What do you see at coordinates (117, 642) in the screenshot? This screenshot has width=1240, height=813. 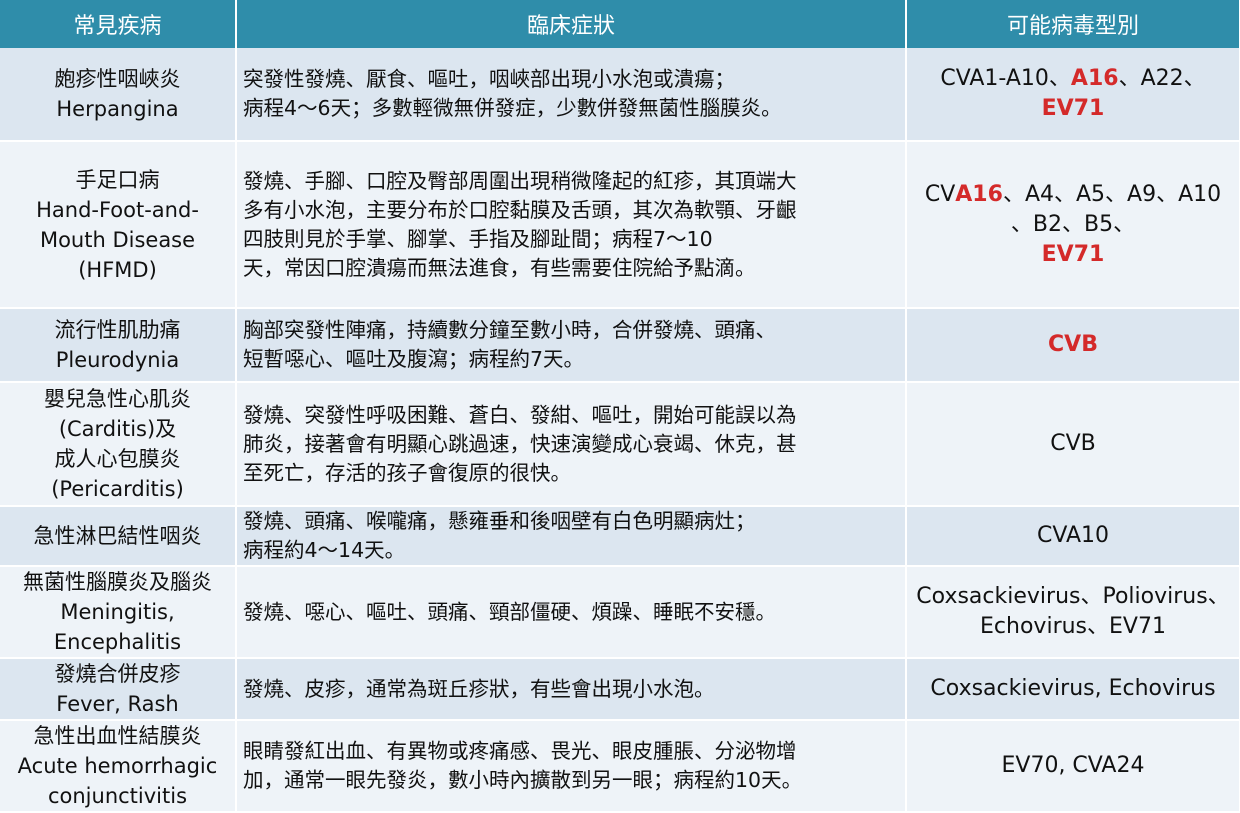 I see `disease-name-line: Encephalitis` at bounding box center [117, 642].